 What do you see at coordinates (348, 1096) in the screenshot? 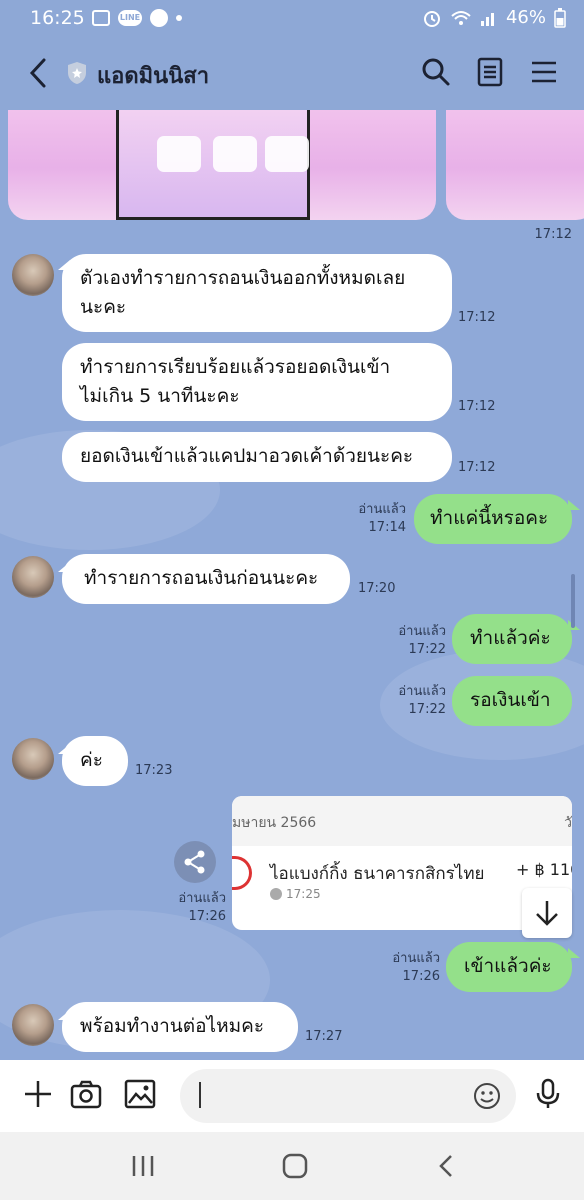
I see `message-input` at bounding box center [348, 1096].